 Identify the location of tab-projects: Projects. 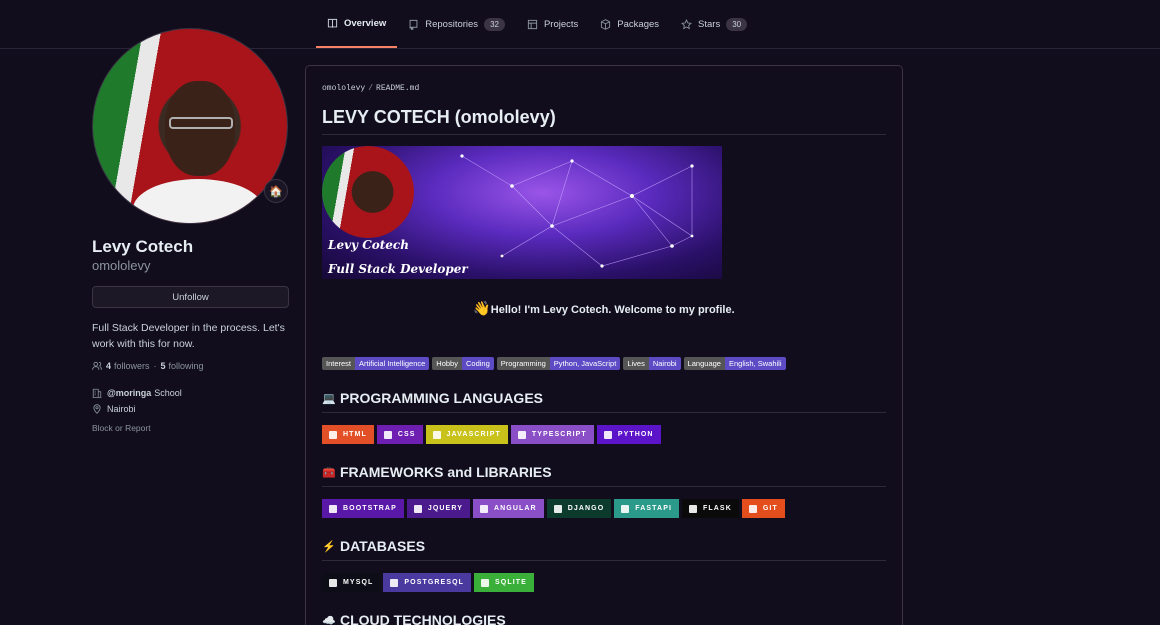
(552, 24).